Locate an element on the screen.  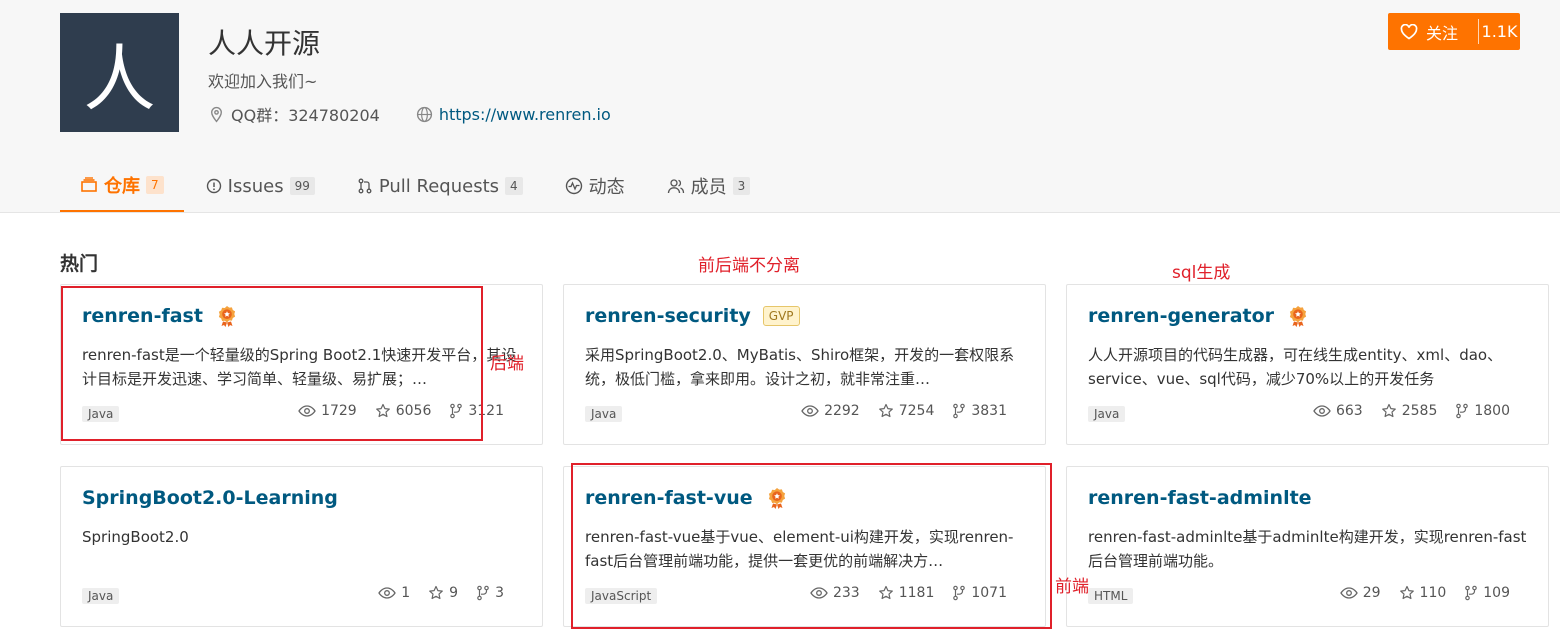
tab-count: 99 is located at coordinates (302, 186).